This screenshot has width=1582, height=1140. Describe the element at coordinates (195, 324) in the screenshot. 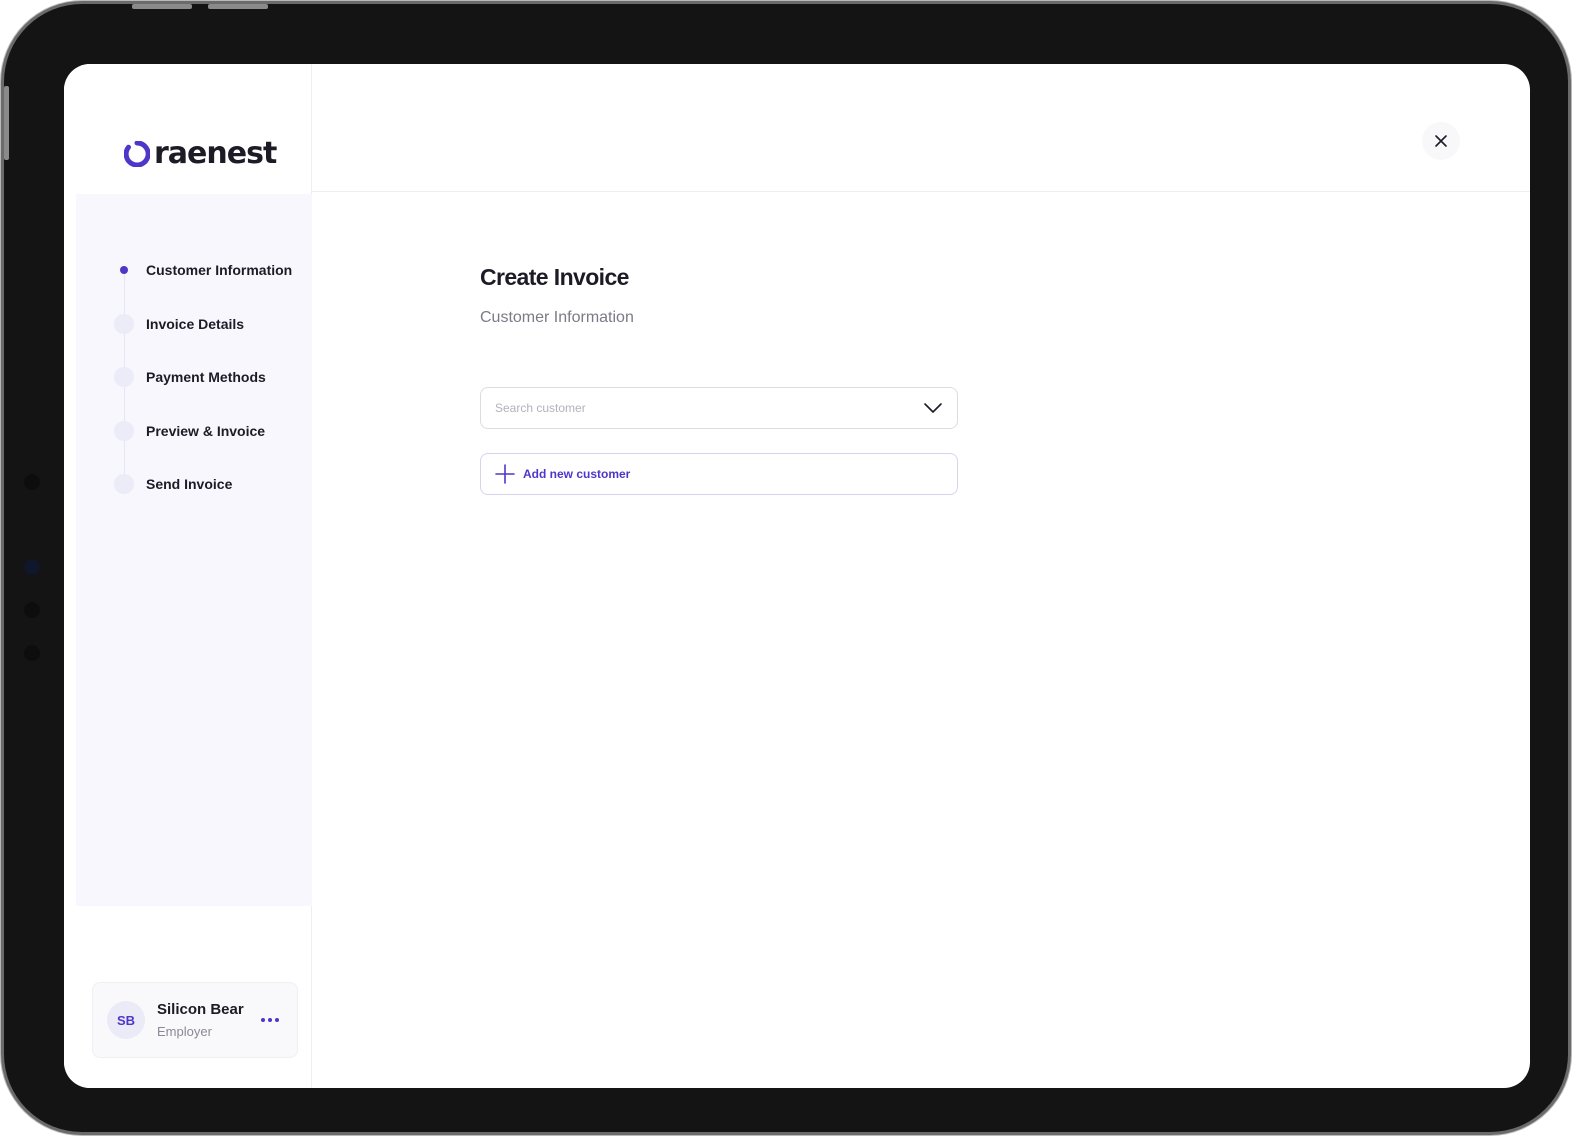

I see `step-label: Invoice Details` at that location.